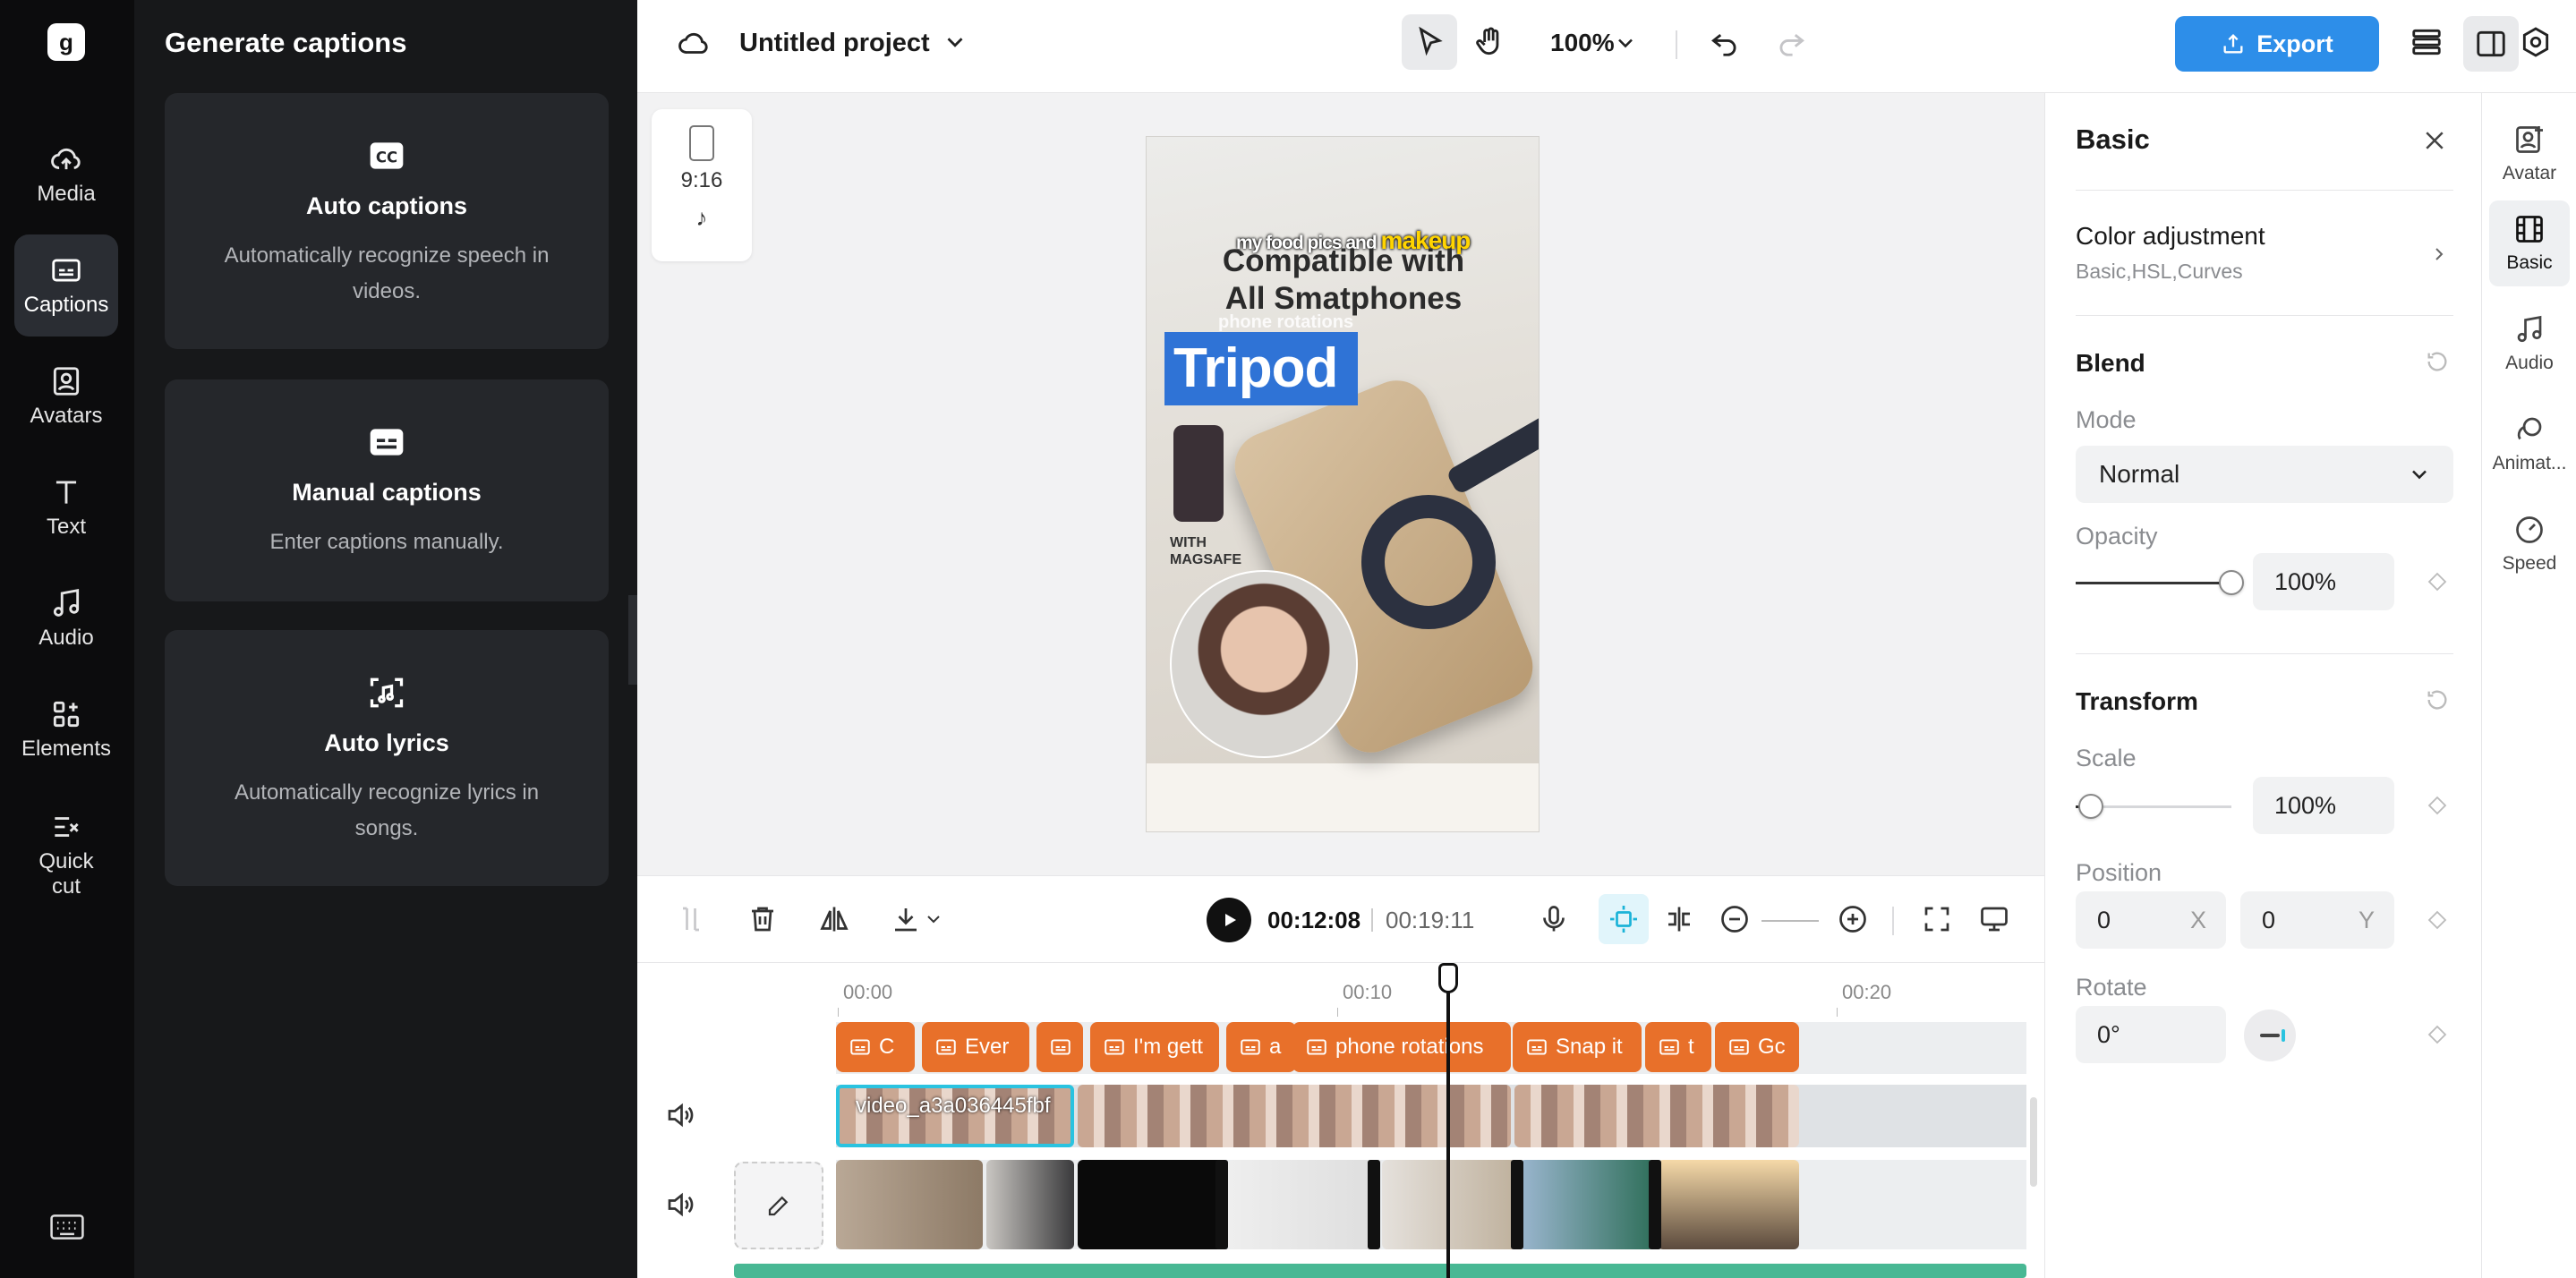 The image size is (2576, 1278). I want to click on keyboard-icon, so click(67, 1227).